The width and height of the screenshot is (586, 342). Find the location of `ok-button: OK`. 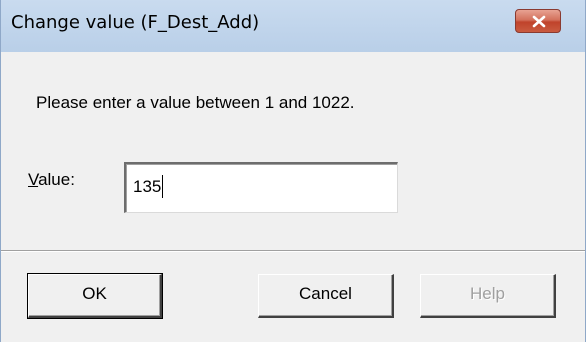

ok-button: OK is located at coordinates (95, 296).